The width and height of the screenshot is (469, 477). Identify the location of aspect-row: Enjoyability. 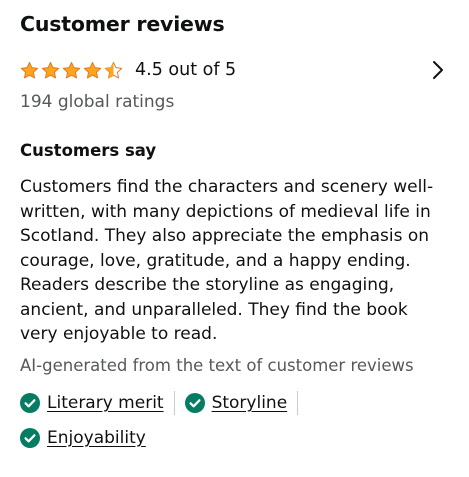
(83, 438).